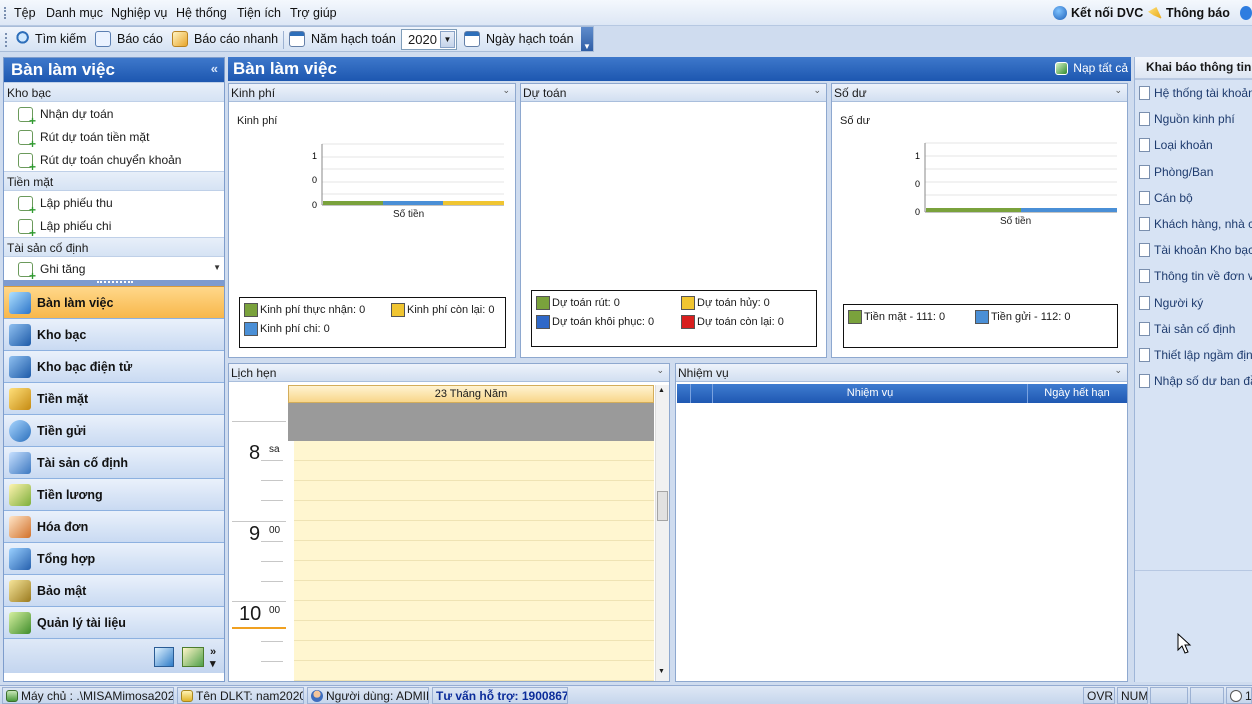  What do you see at coordinates (1193, 252) in the screenshot?
I see `right-item-treasury-account: Tài khoản Kho bạc` at bounding box center [1193, 252].